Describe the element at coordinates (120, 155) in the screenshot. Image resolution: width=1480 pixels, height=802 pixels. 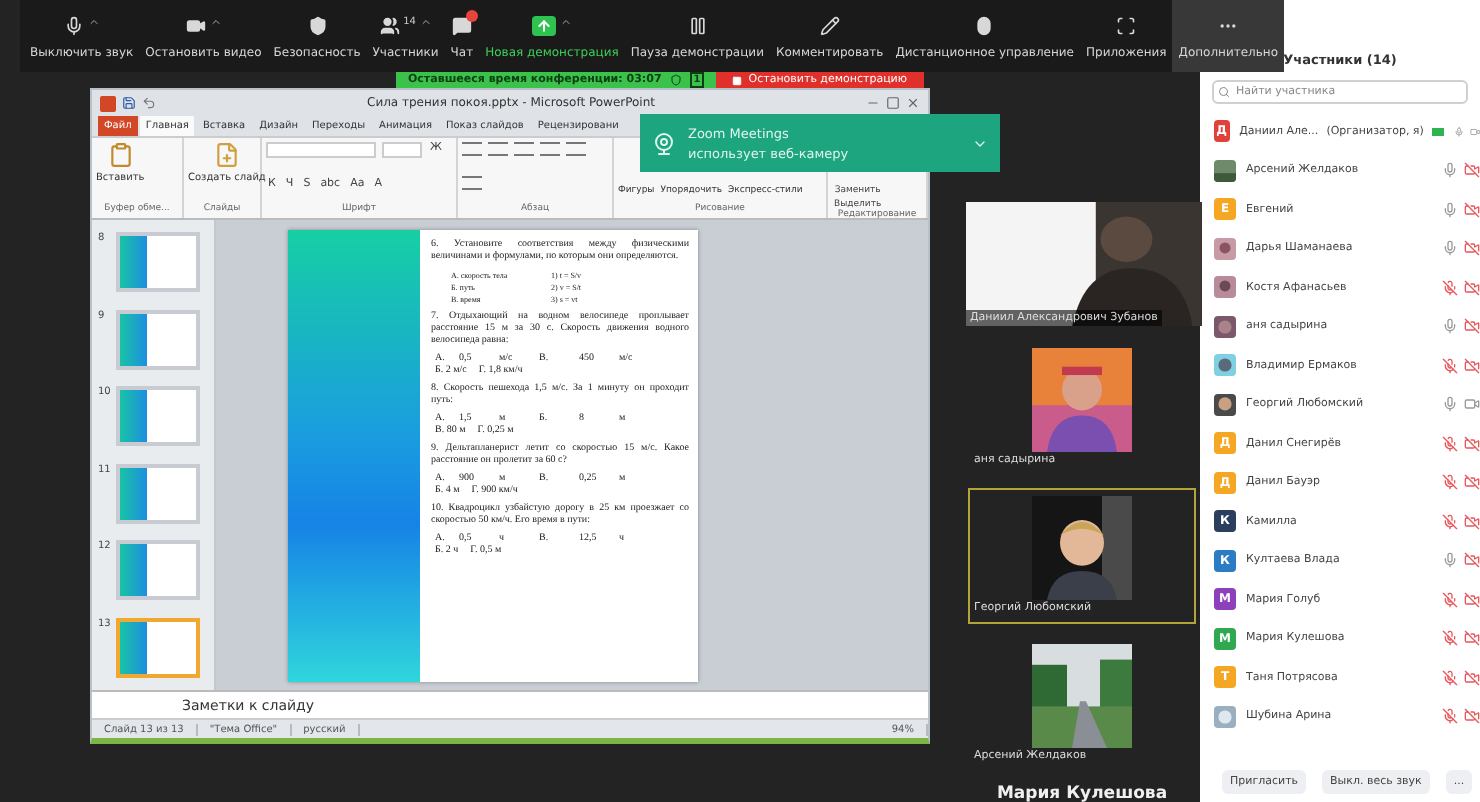
I see `clipboard-icon` at that location.